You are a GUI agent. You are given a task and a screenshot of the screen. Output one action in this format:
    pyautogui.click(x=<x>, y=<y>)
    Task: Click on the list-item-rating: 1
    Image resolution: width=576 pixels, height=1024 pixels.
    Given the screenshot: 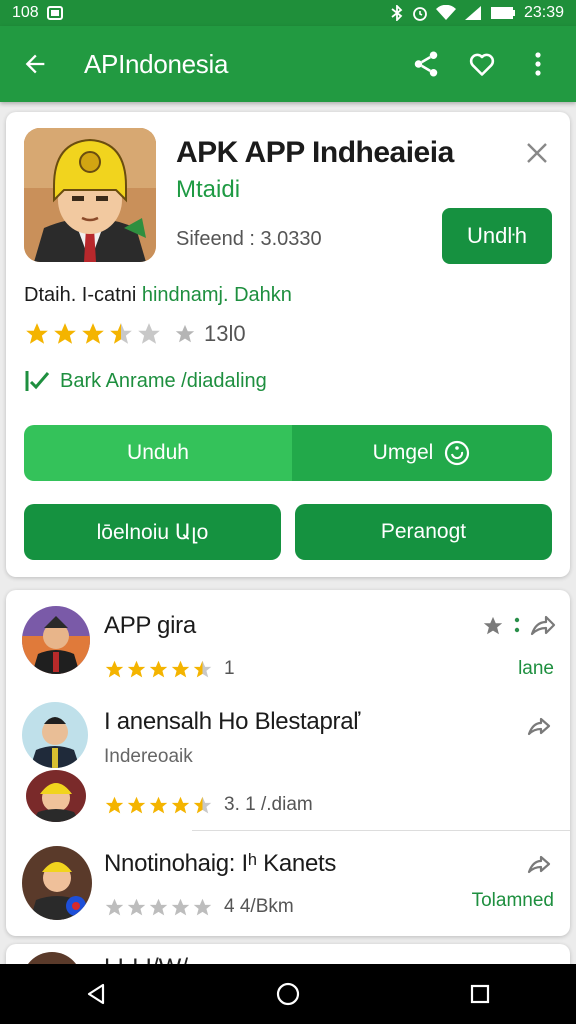 What is the action you would take?
    pyautogui.click(x=169, y=669)
    